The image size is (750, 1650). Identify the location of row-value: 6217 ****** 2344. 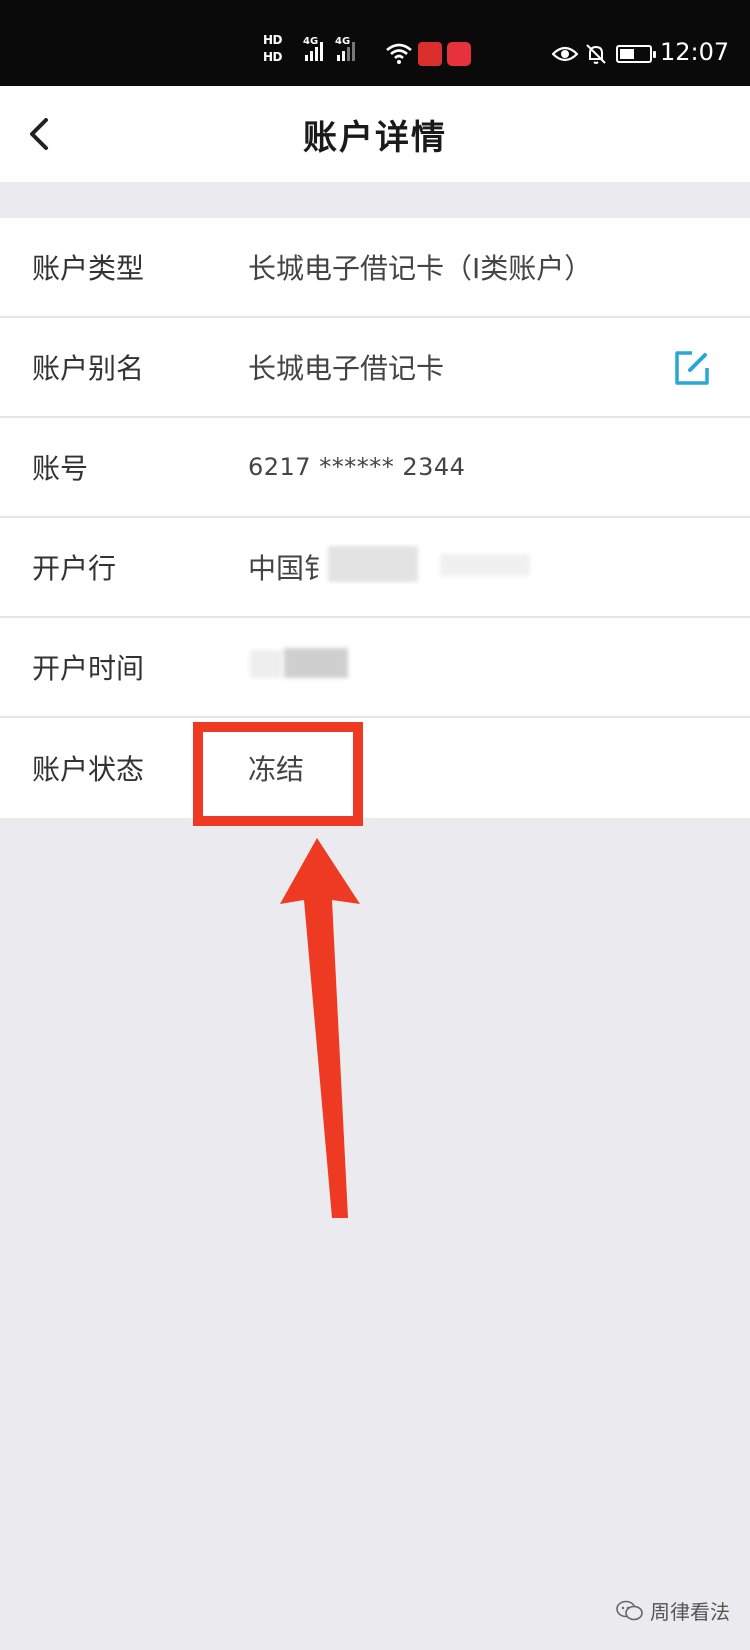
(357, 467).